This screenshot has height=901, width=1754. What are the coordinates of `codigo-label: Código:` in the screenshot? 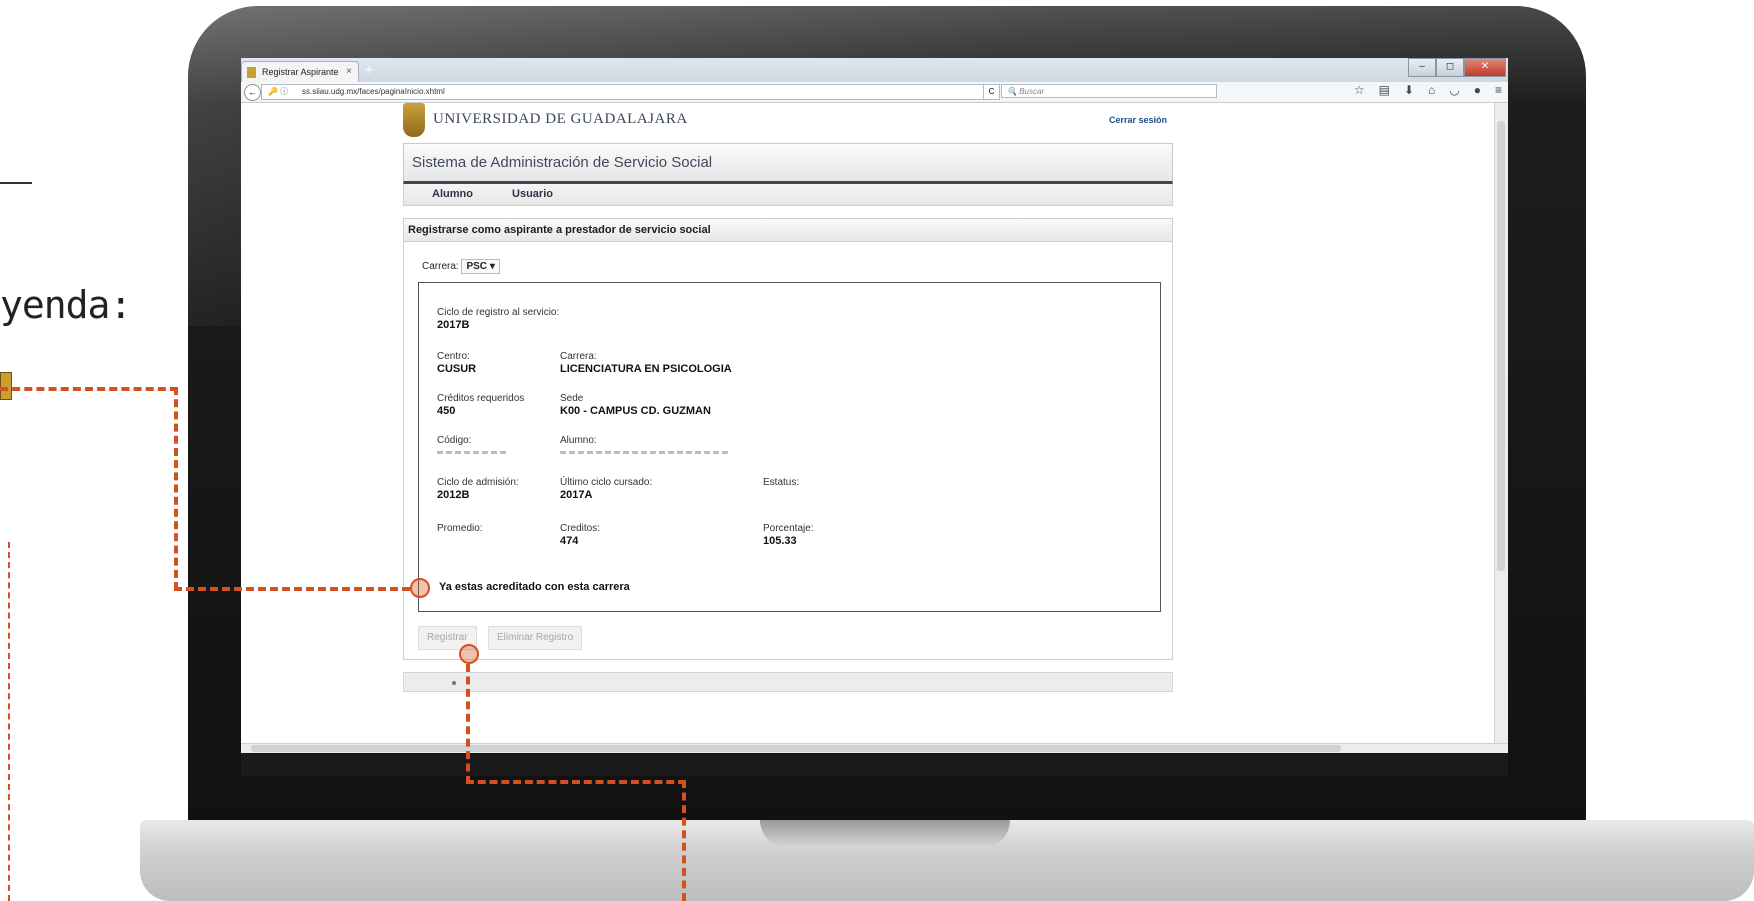 It's located at (454, 440).